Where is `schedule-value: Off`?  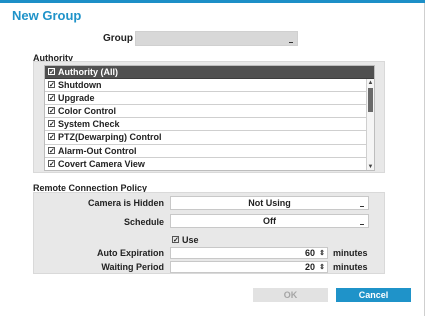 schedule-value: Off is located at coordinates (269, 221).